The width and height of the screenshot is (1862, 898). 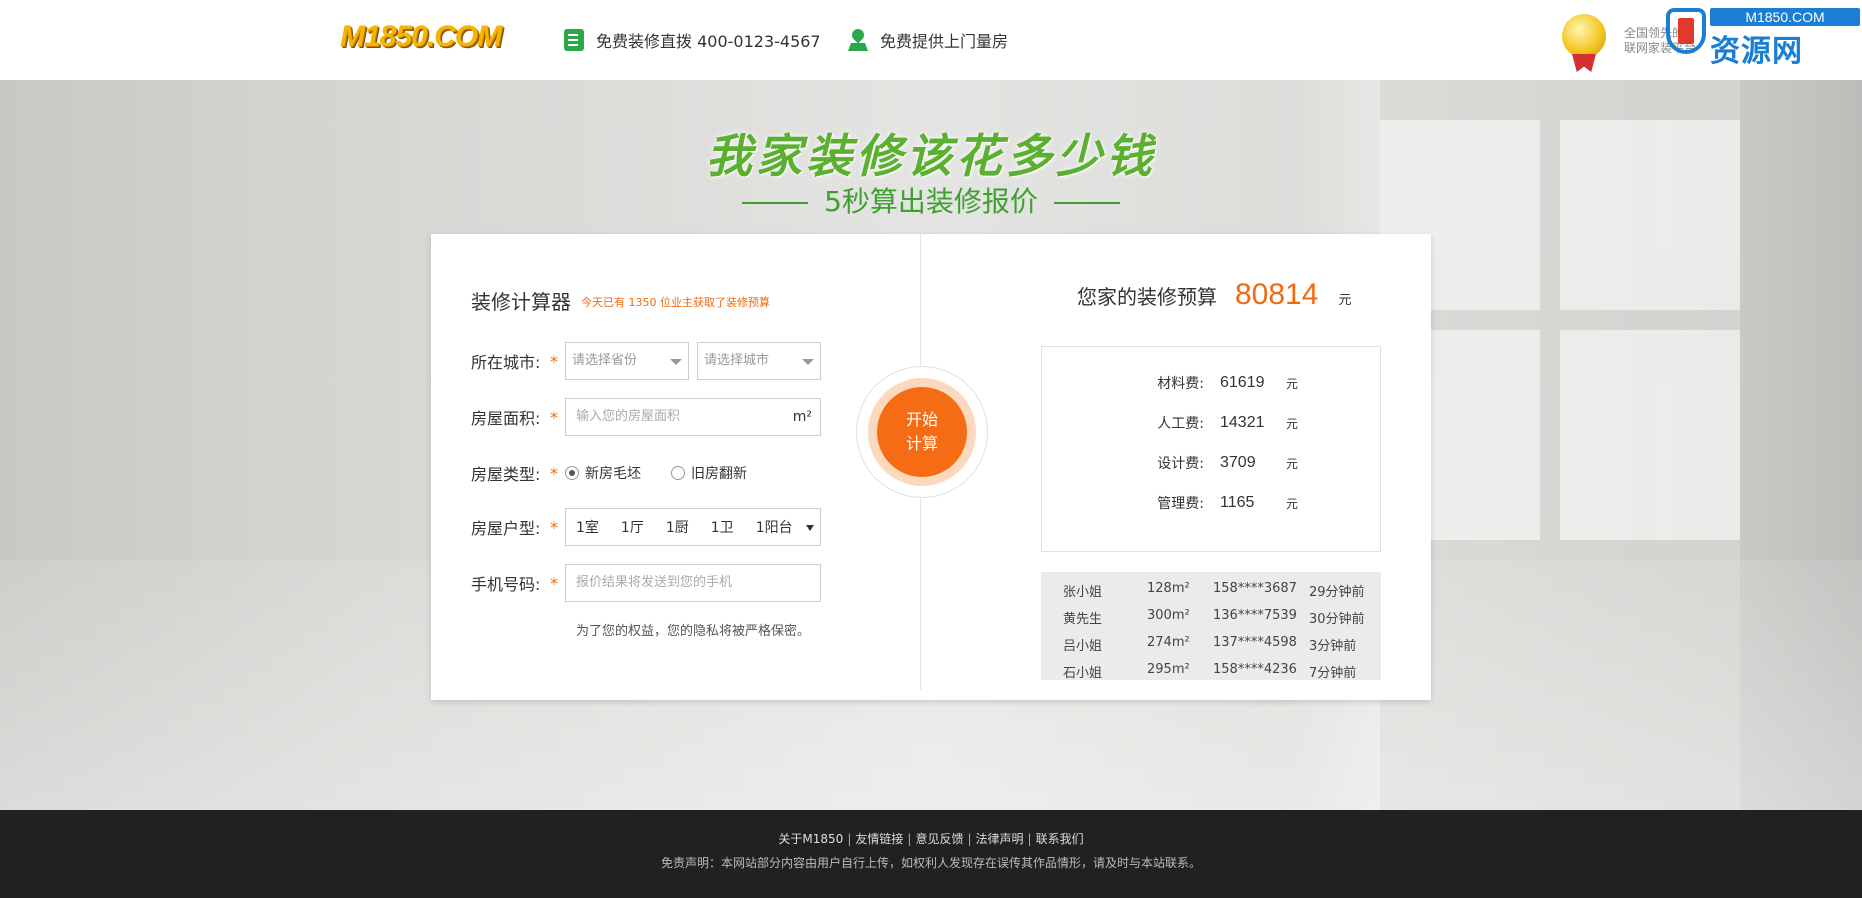 What do you see at coordinates (774, 527) in the screenshot?
I see `layout-balconies: 1阳台` at bounding box center [774, 527].